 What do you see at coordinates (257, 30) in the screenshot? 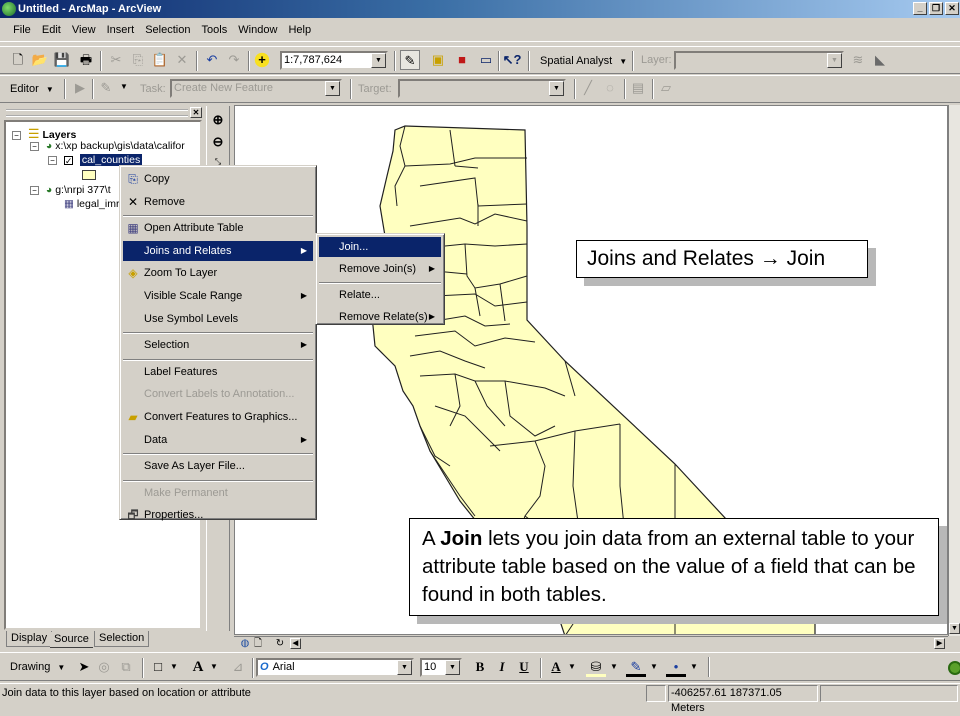
I see `menu-window: Window` at bounding box center [257, 30].